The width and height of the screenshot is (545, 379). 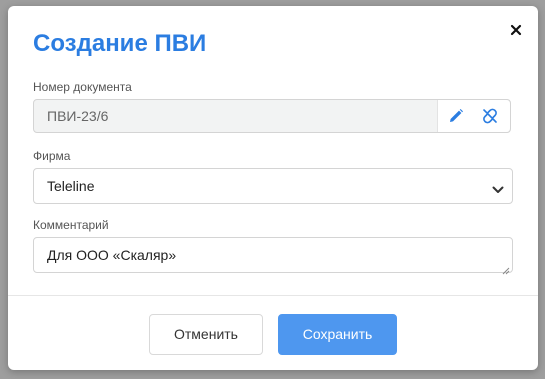 I want to click on firm-select: Teleline, so click(x=273, y=186).